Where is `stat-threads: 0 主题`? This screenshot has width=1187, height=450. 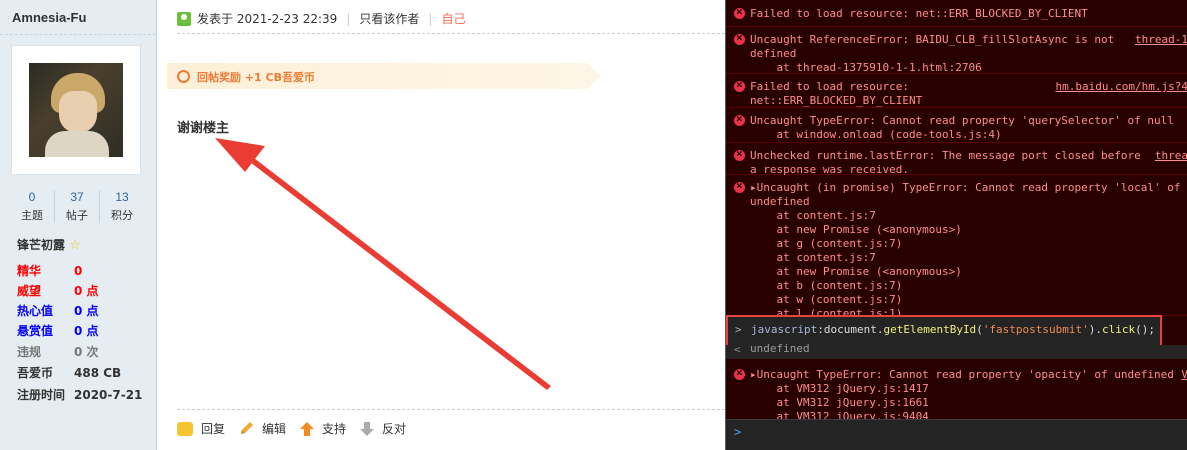 stat-threads: 0 主题 is located at coordinates (32, 206).